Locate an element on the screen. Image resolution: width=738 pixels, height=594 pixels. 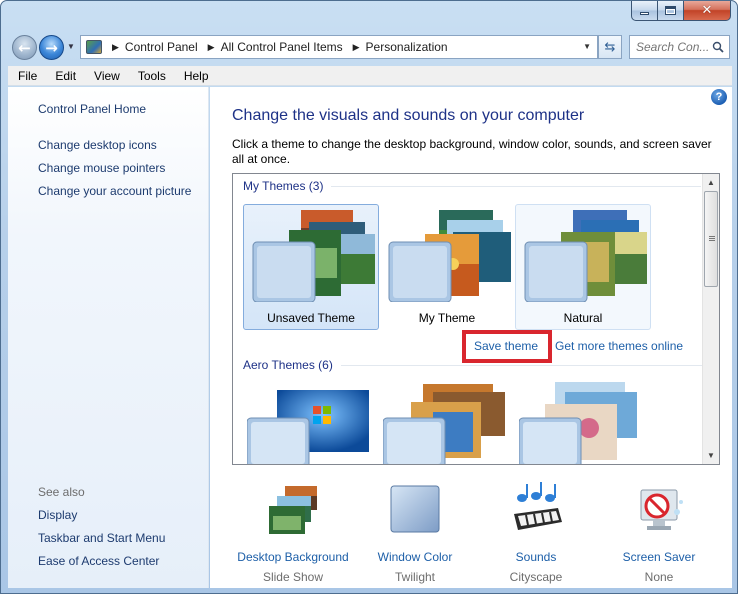
forward-arrow-icon: → is located at coordinates (51, 47).